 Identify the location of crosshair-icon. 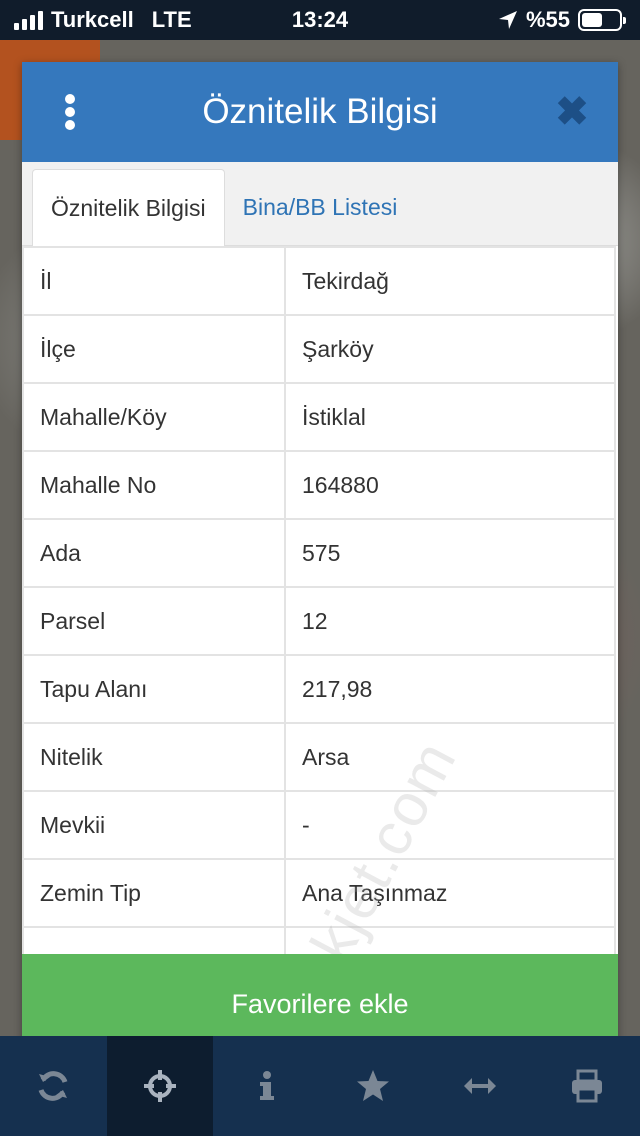
(160, 1086).